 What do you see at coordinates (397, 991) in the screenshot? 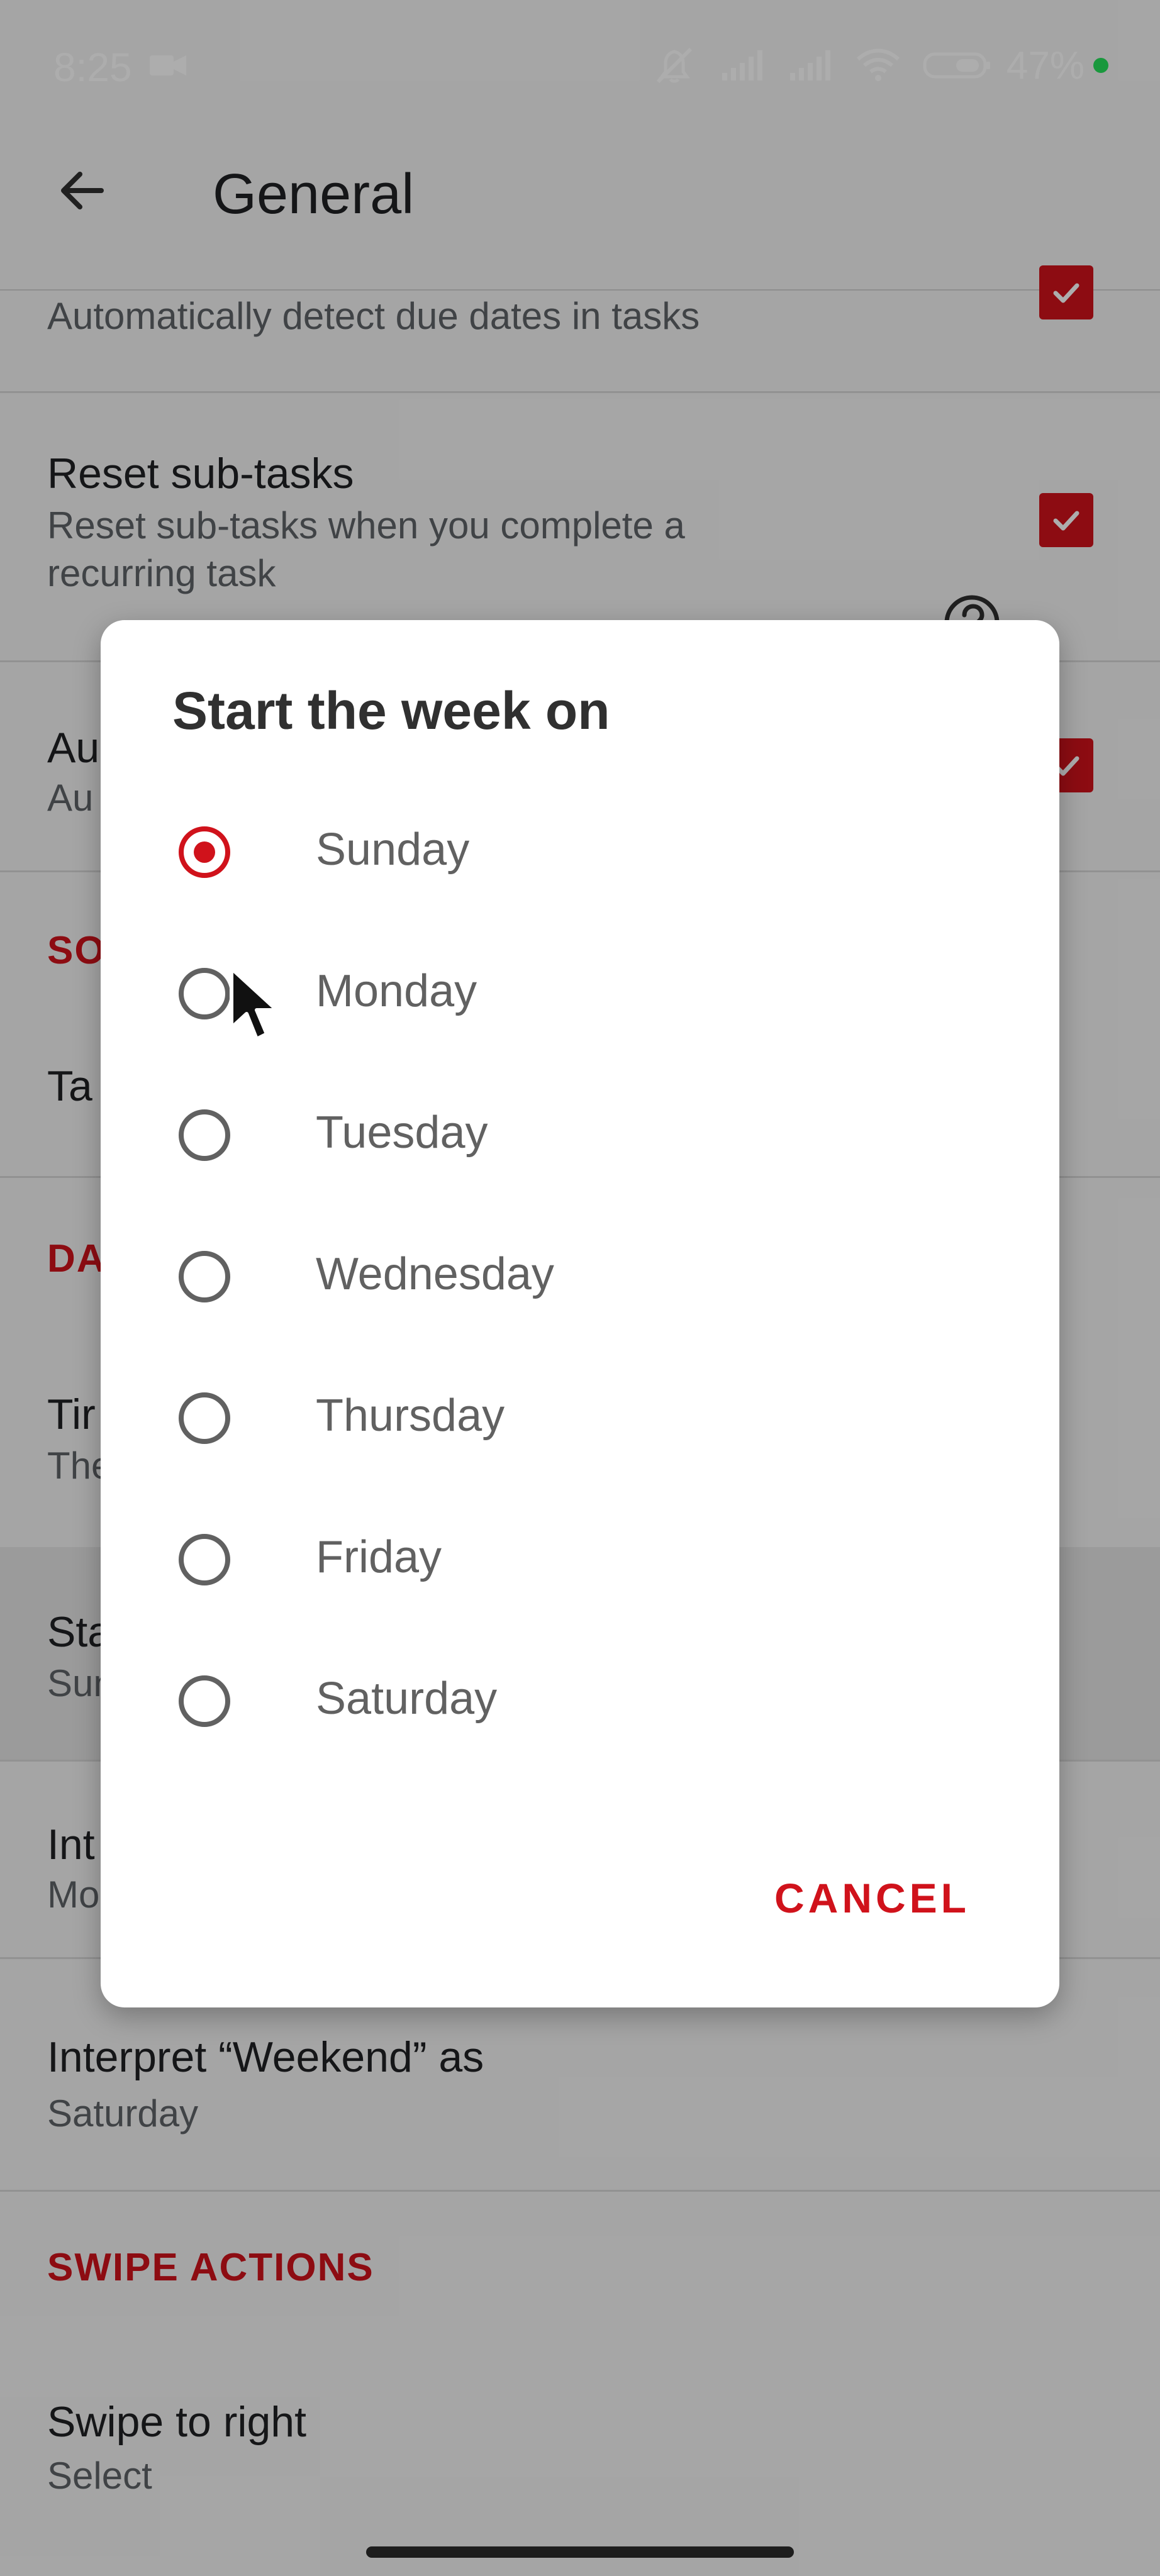
I see `radio-label: Monday` at bounding box center [397, 991].